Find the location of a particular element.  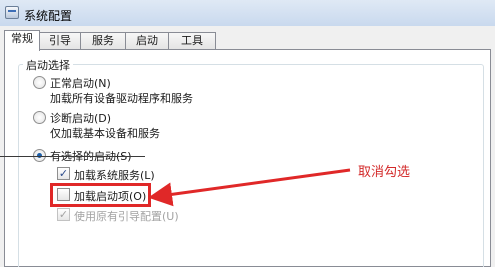

tab-boot: 引导 is located at coordinates (60, 41).